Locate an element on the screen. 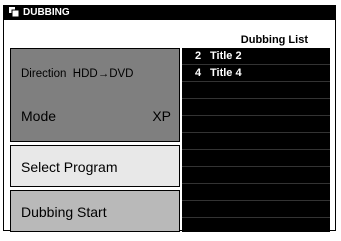 This screenshot has height=241, width=341. direction-value: HDD→DVD is located at coordinates (103, 74).